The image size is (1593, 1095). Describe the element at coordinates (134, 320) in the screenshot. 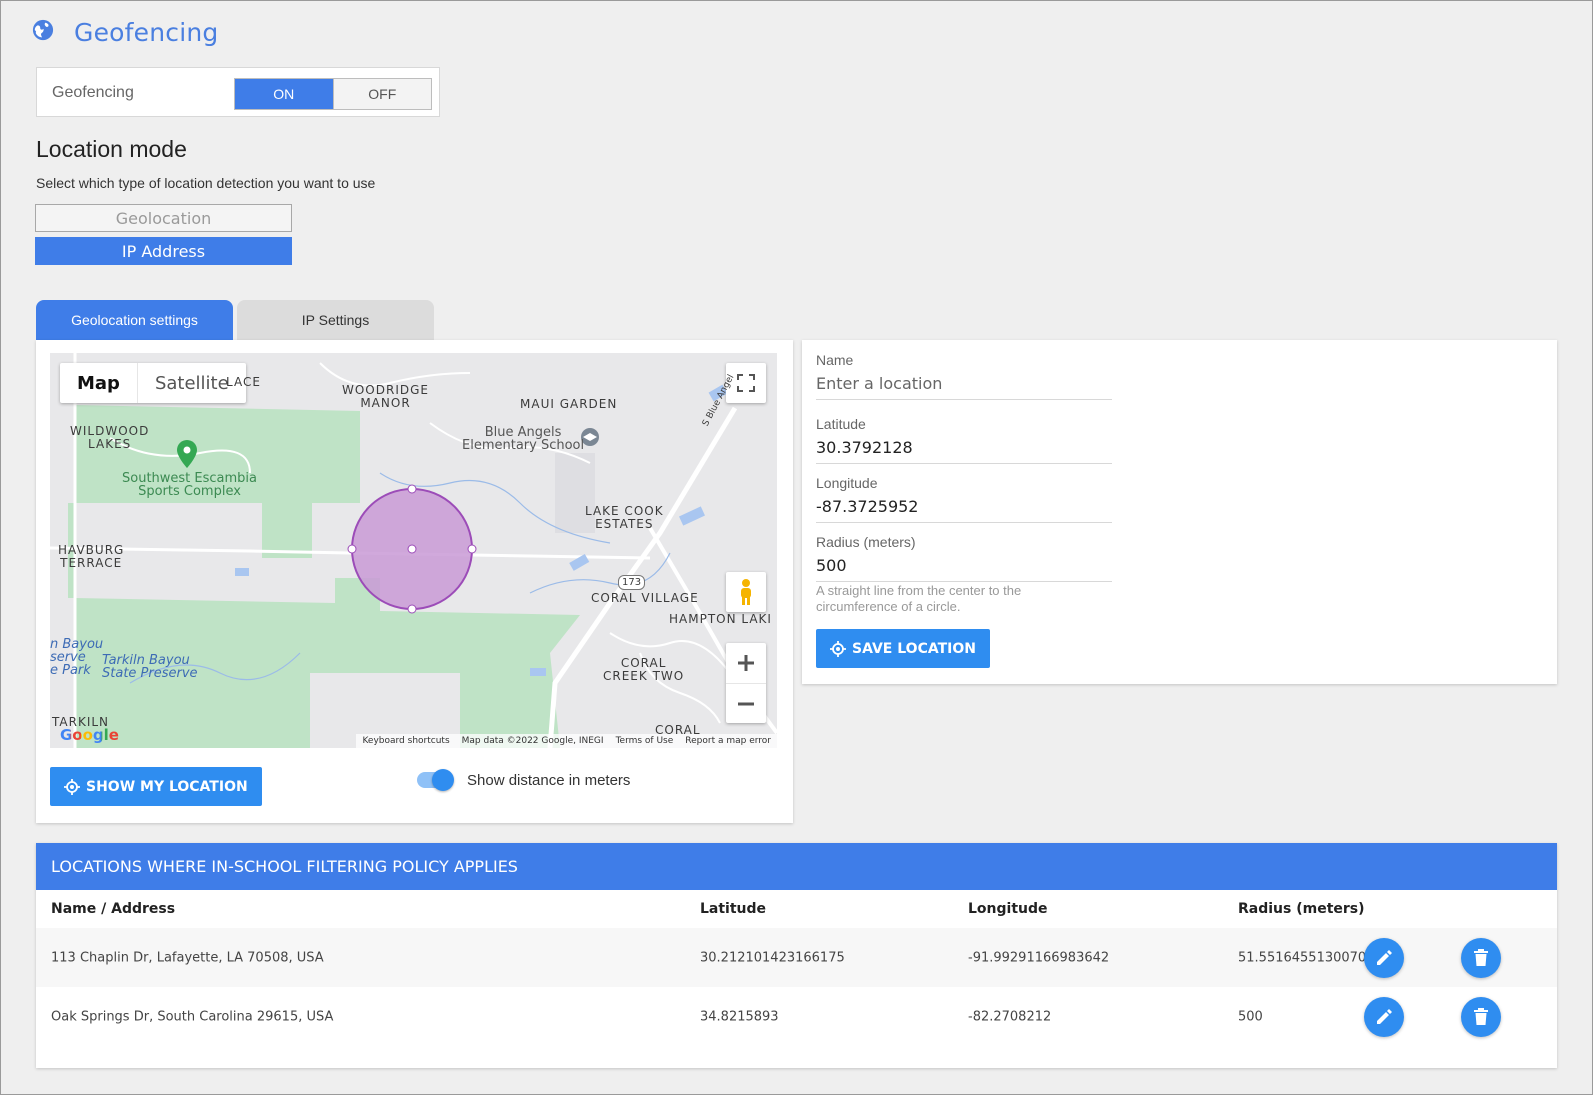

I see `tab-geolocation-settings: Geolocation settings` at that location.